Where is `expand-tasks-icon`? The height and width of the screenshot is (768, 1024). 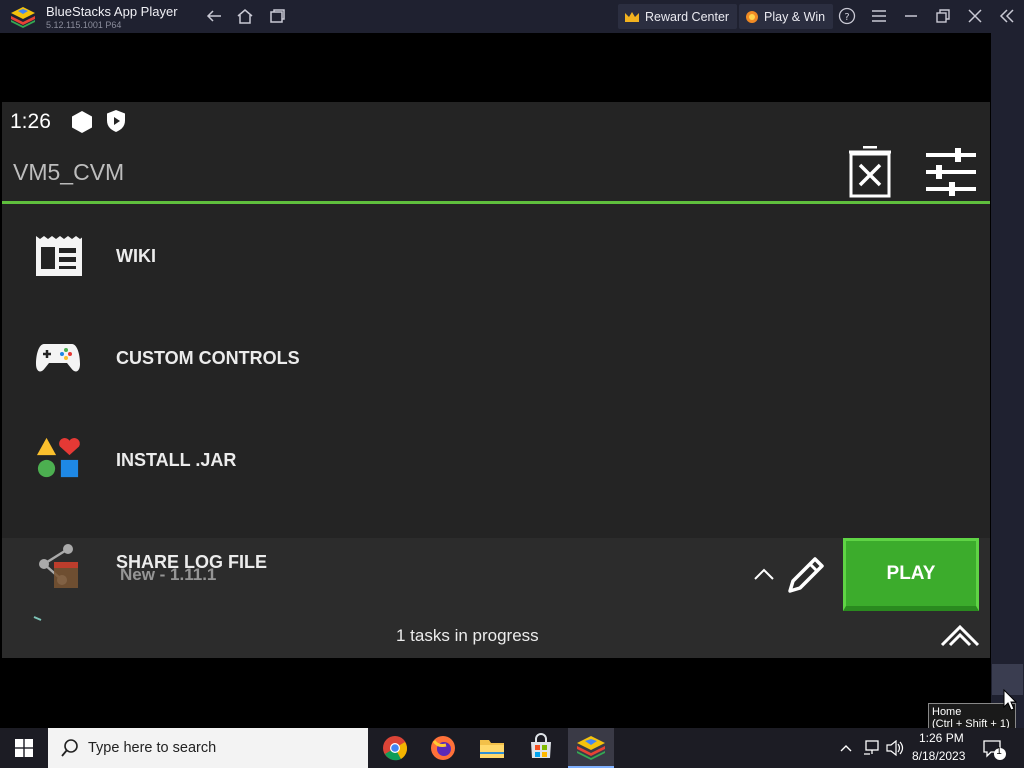
expand-tasks-icon is located at coordinates (960, 635).